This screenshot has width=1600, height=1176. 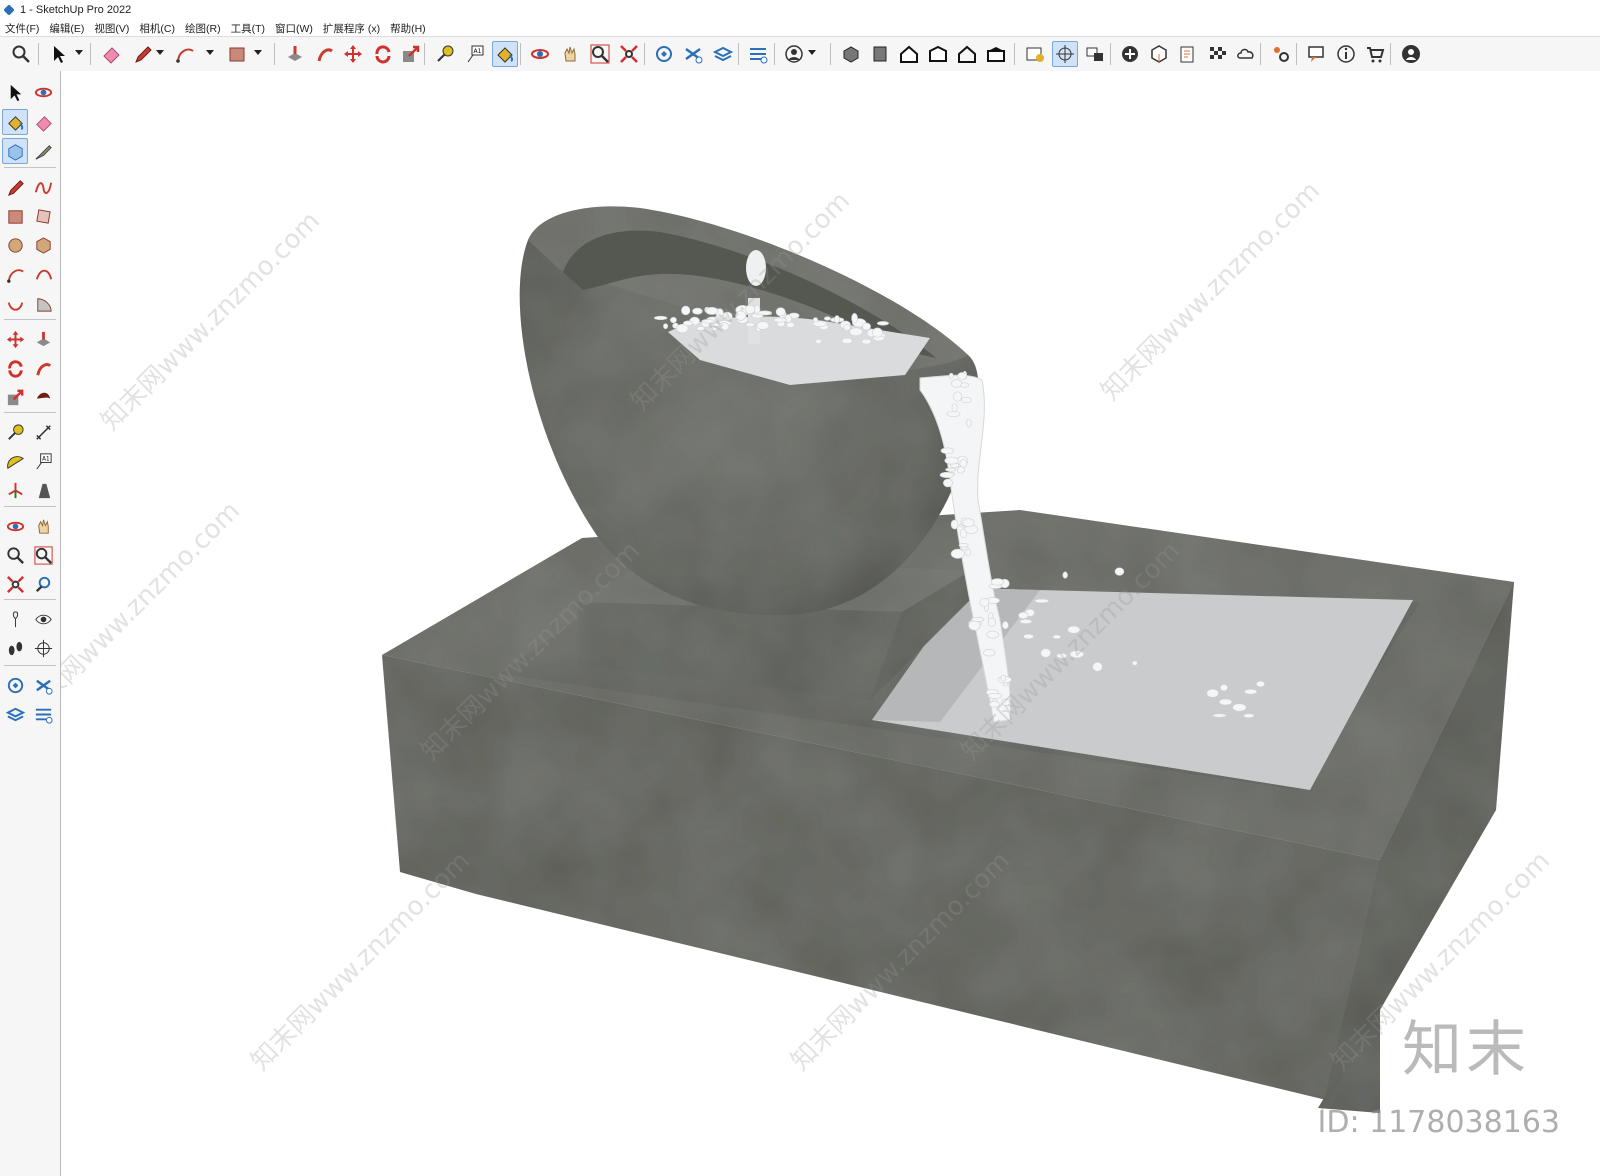 I want to click on sidebar-offset-button, so click(x=43, y=397).